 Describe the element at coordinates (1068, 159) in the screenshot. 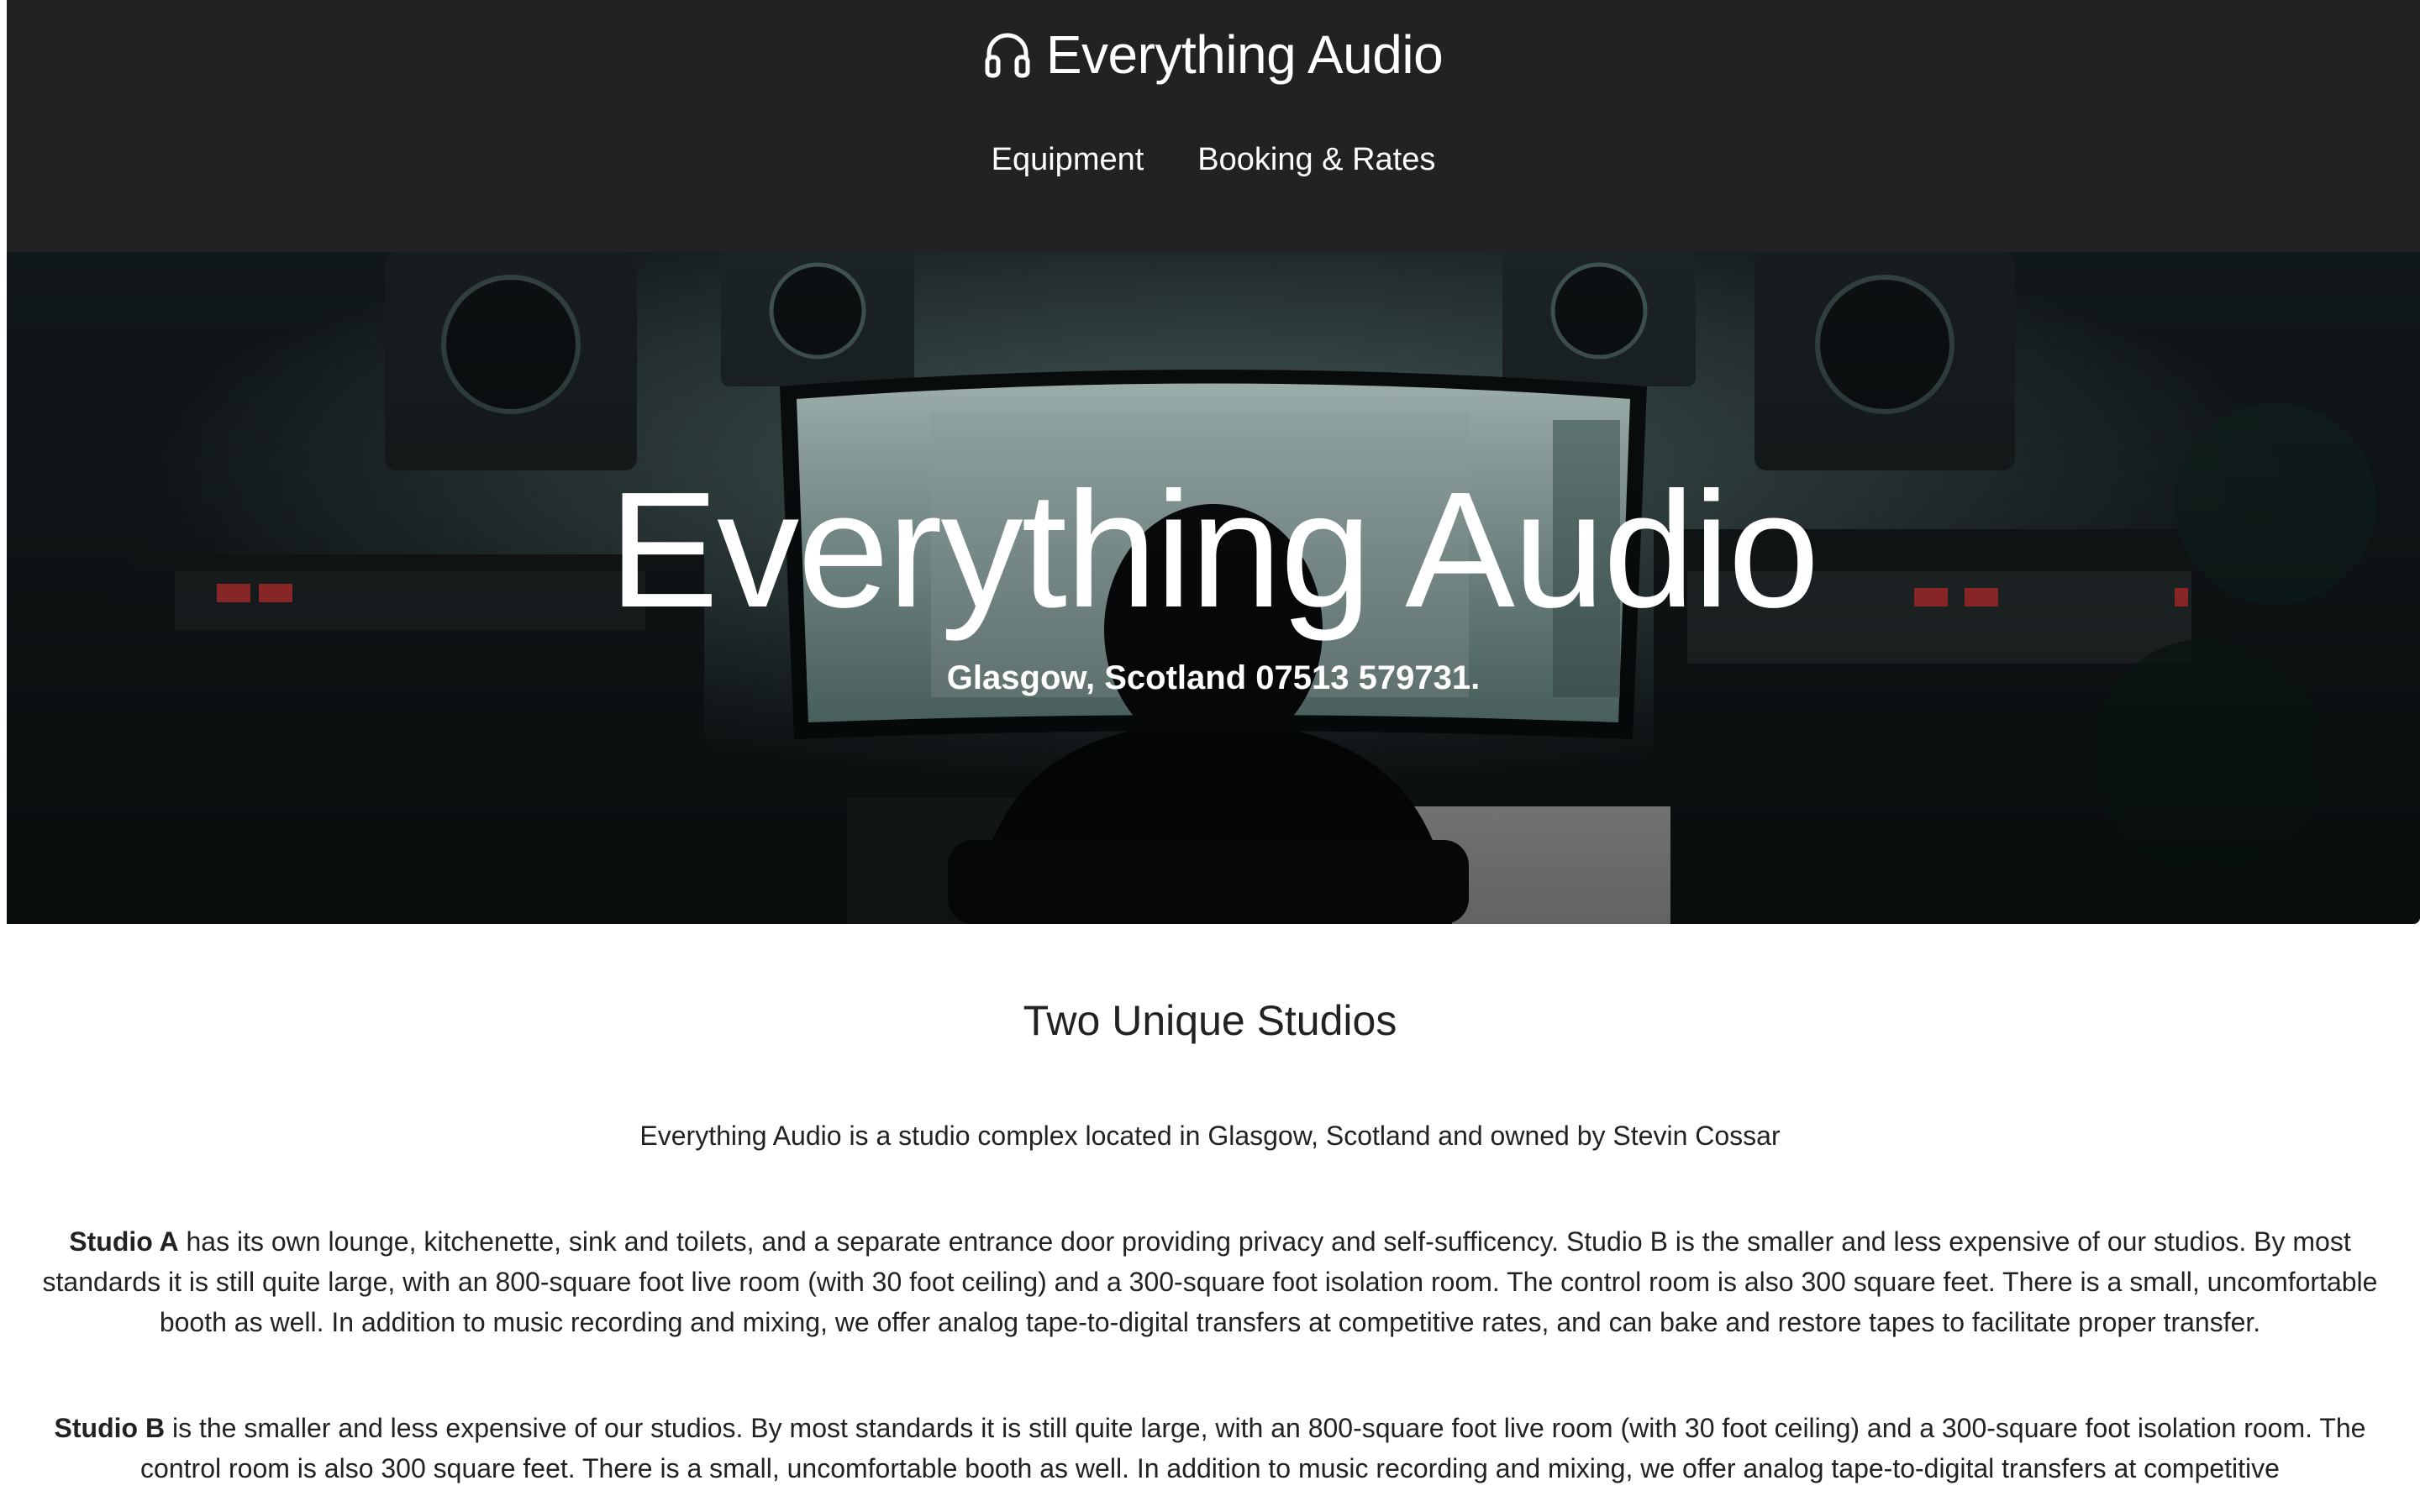

I see `nav-equipment: Equipment` at that location.